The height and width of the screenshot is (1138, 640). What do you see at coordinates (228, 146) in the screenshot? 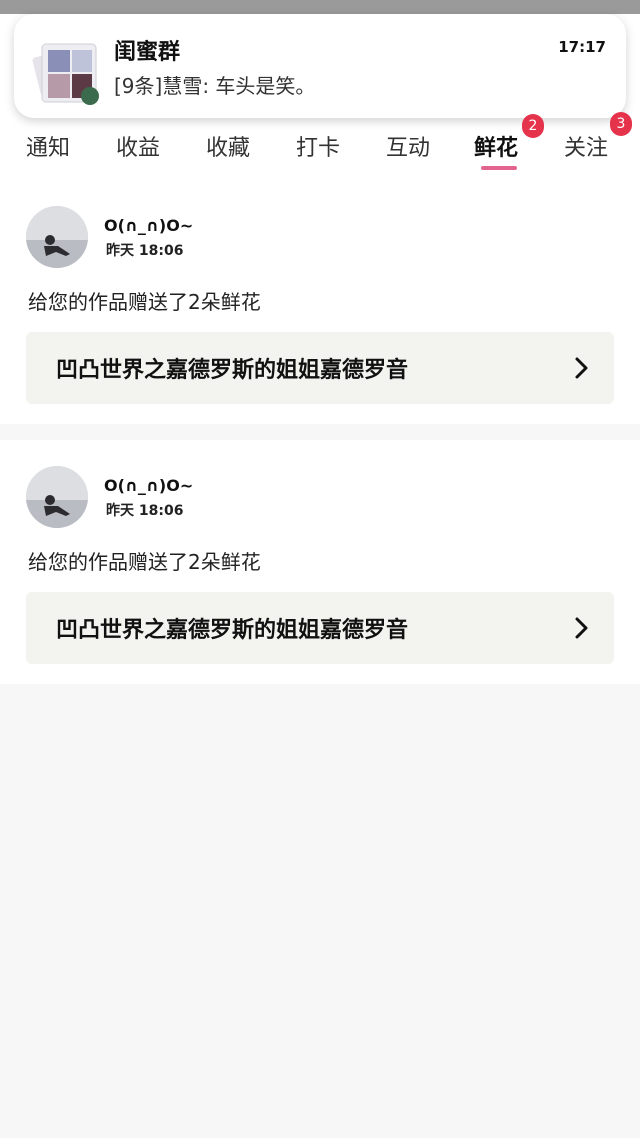
I see `tab-favorites: 收藏` at bounding box center [228, 146].